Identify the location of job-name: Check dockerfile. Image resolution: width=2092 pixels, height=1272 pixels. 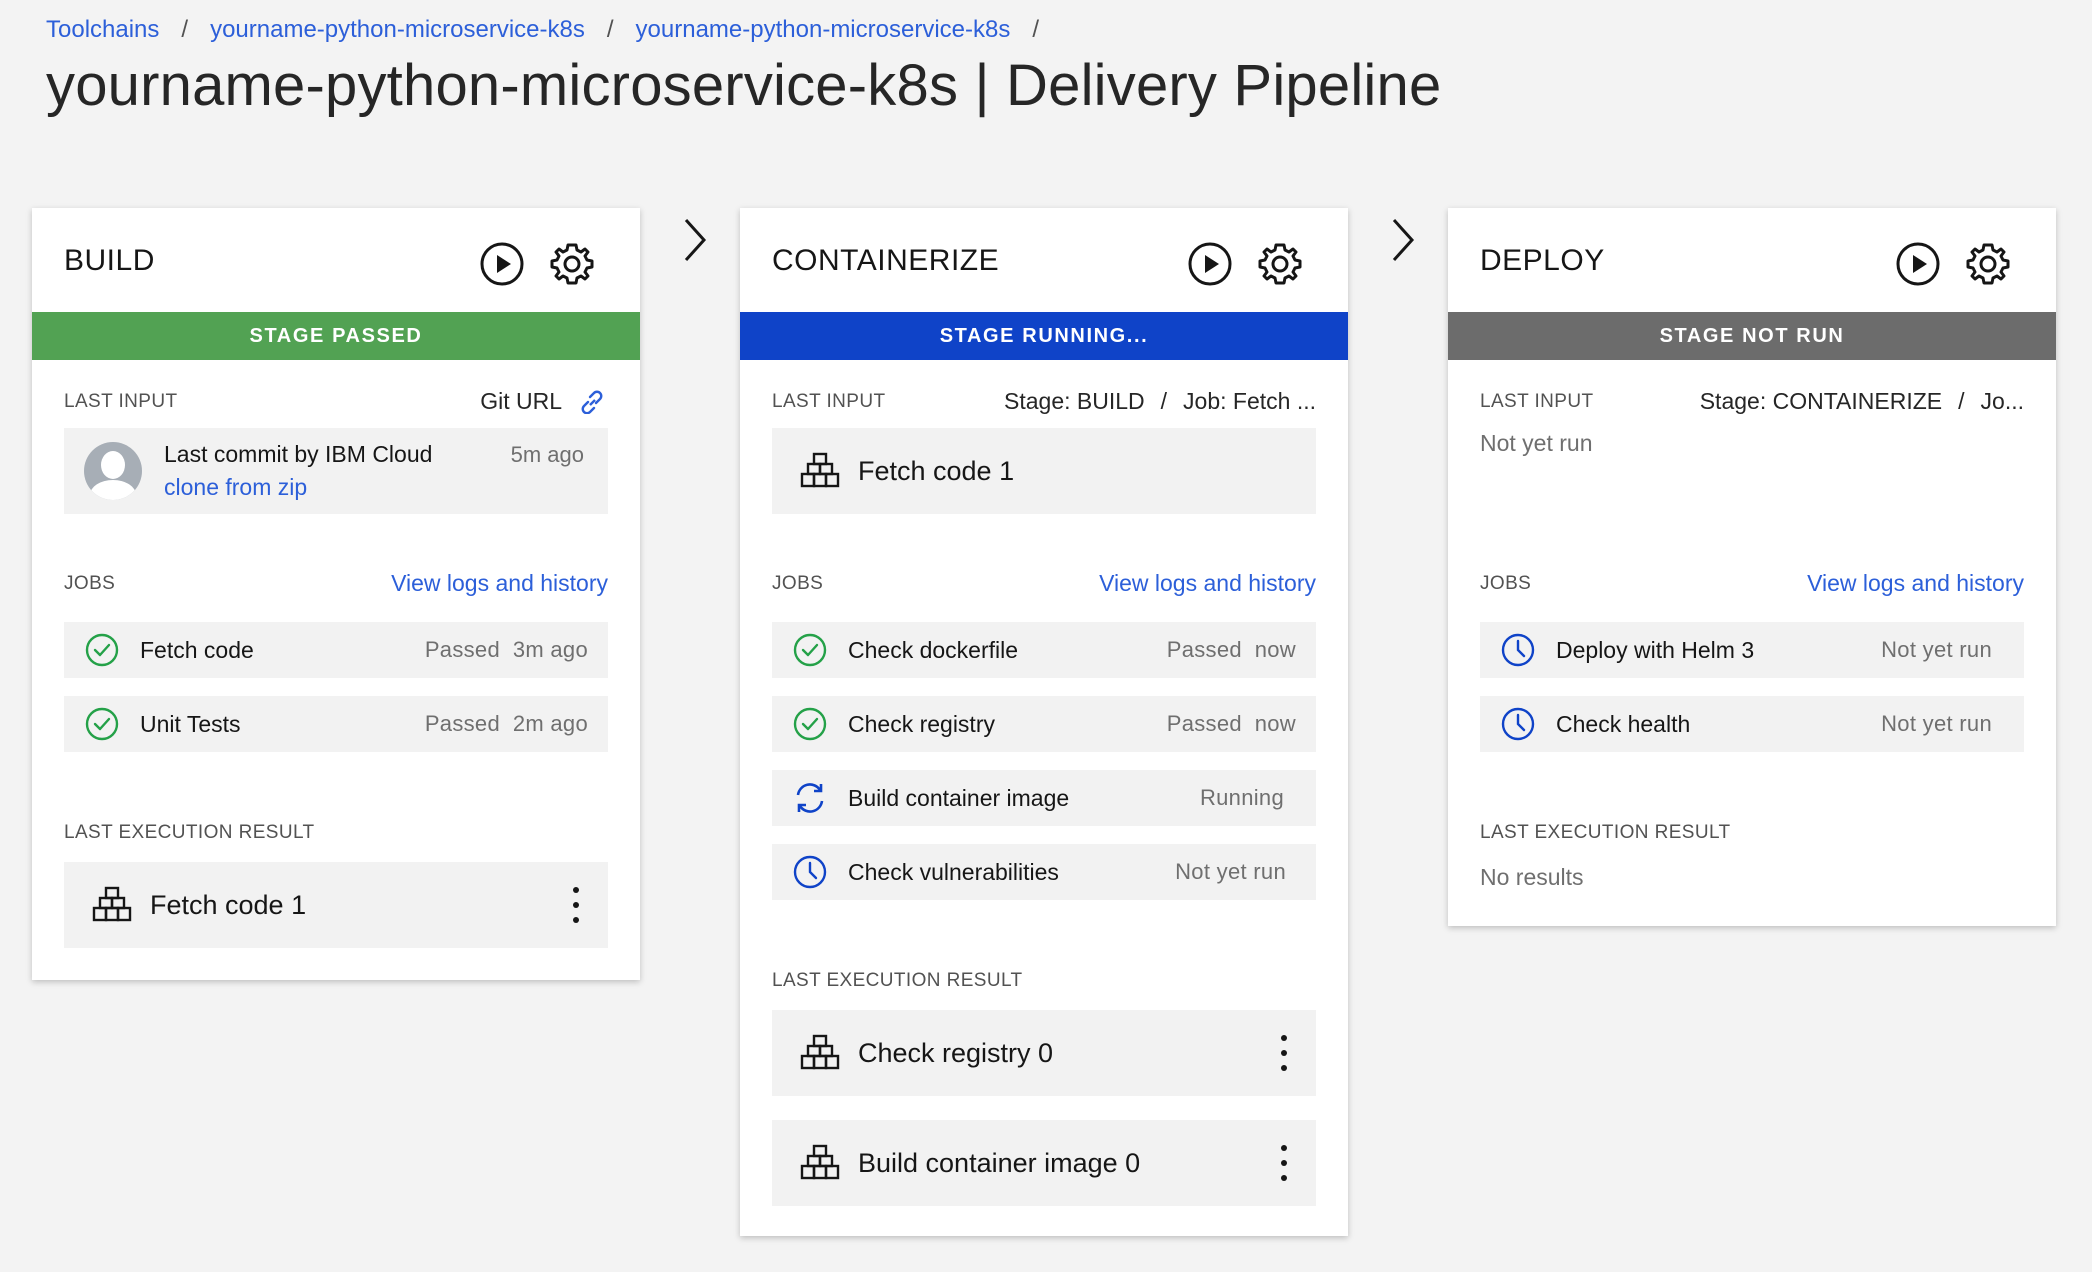
(933, 649).